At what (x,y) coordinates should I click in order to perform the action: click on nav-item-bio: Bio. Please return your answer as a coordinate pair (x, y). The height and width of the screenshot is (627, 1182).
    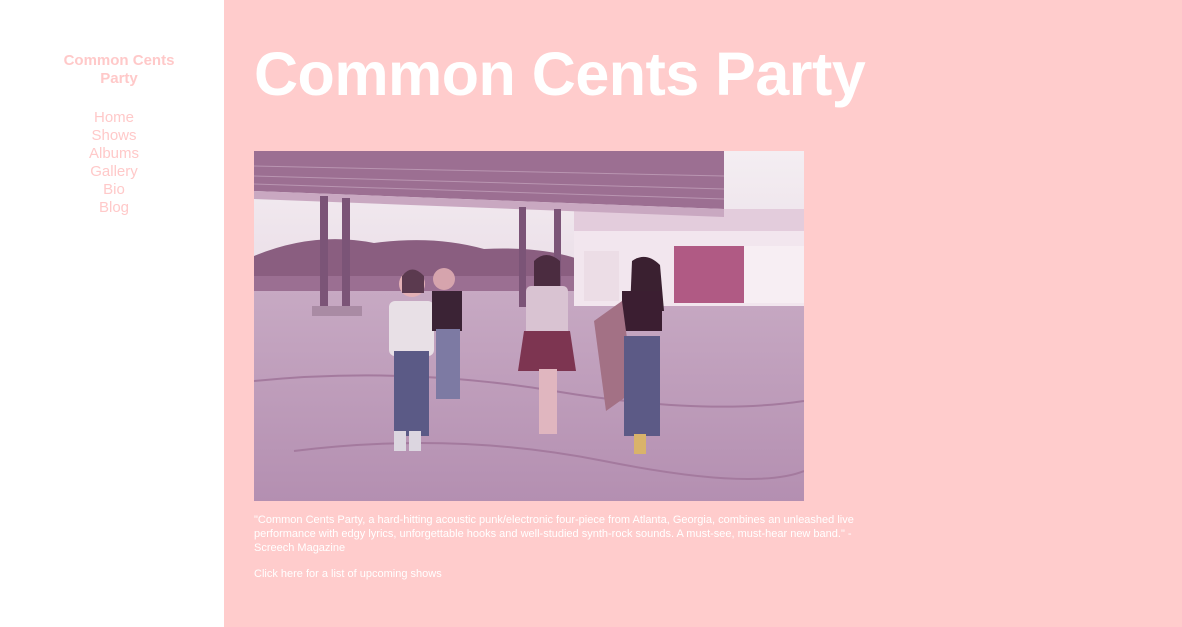
    Looking at the image, I should click on (114, 190).